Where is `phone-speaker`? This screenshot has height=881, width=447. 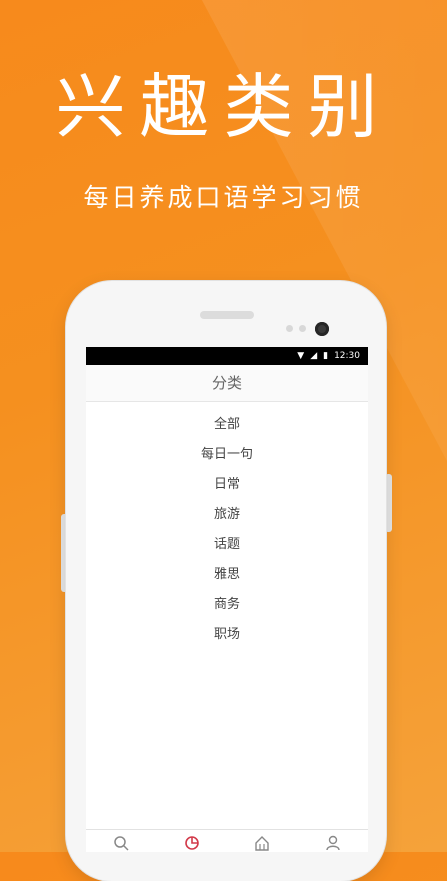
phone-speaker is located at coordinates (227, 315).